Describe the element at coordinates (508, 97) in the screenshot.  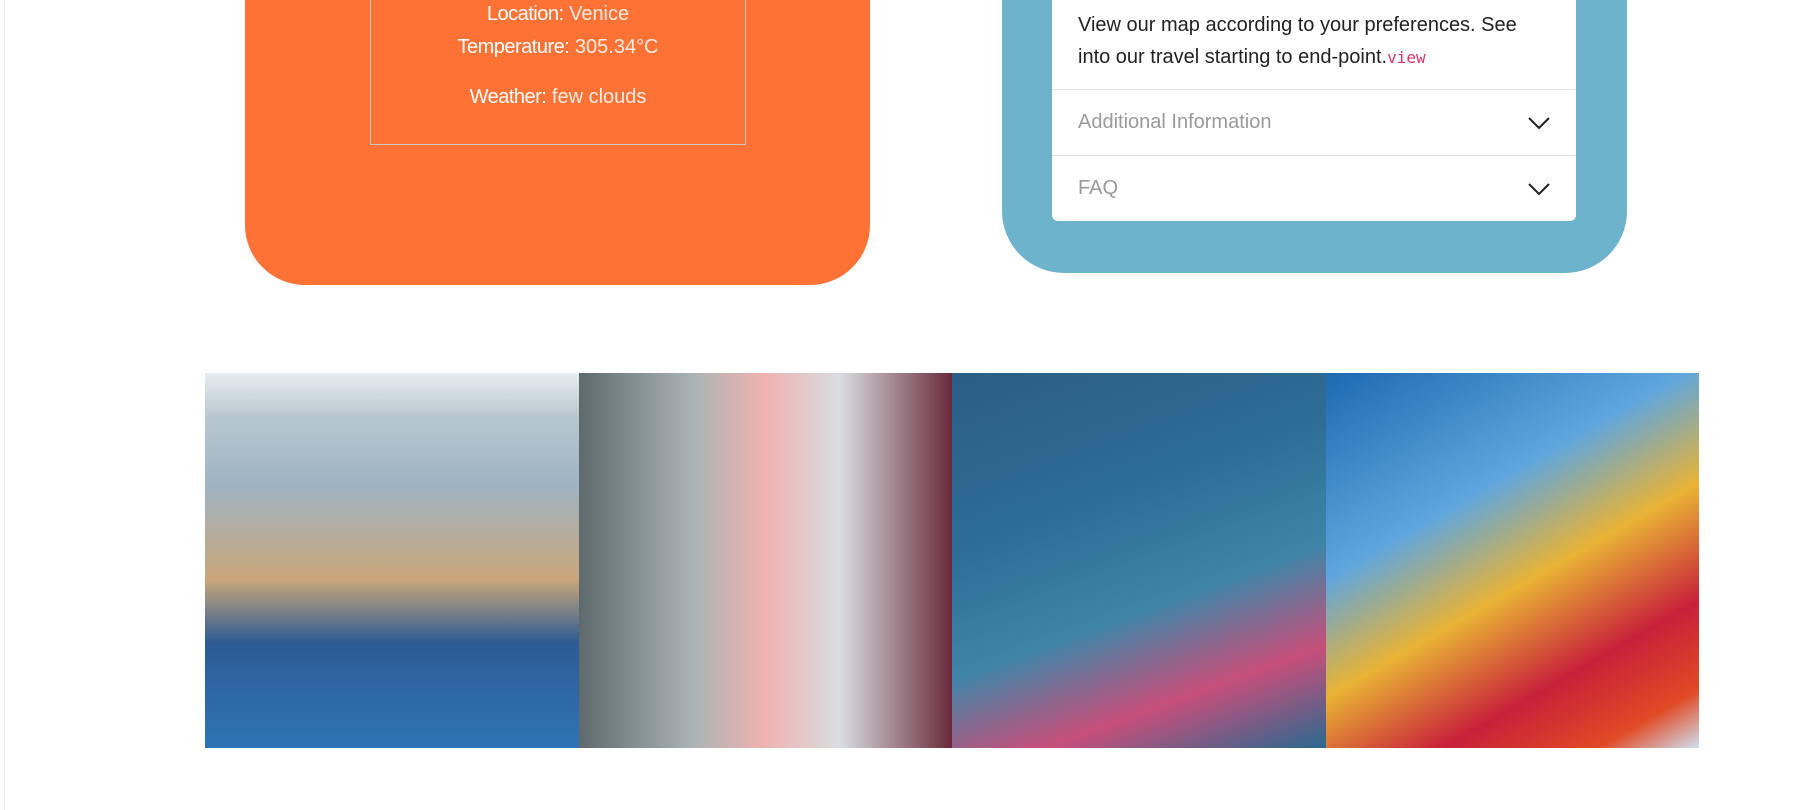
I see `weather-label: Weather:` at that location.